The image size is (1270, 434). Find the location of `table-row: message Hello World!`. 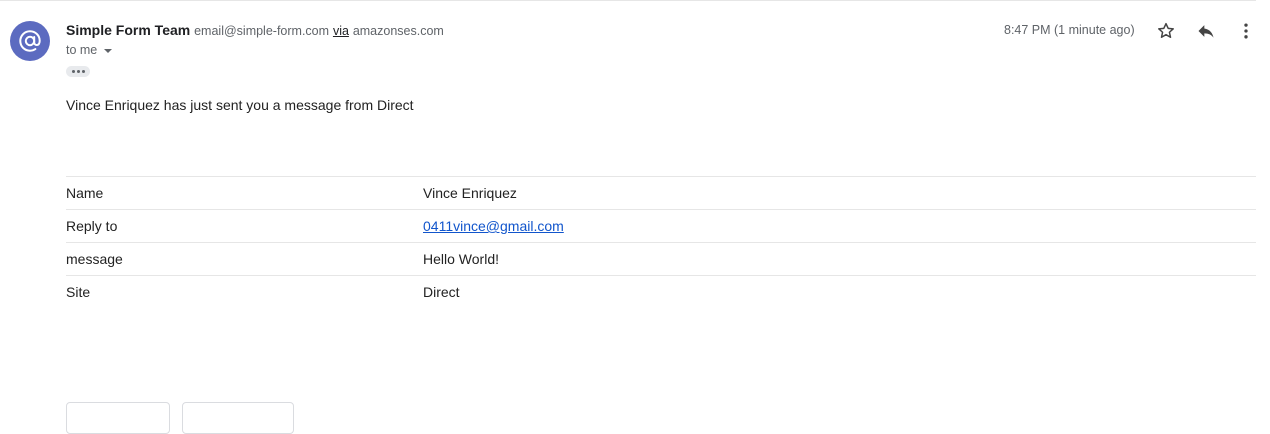

table-row: message Hello World! is located at coordinates (661, 258).